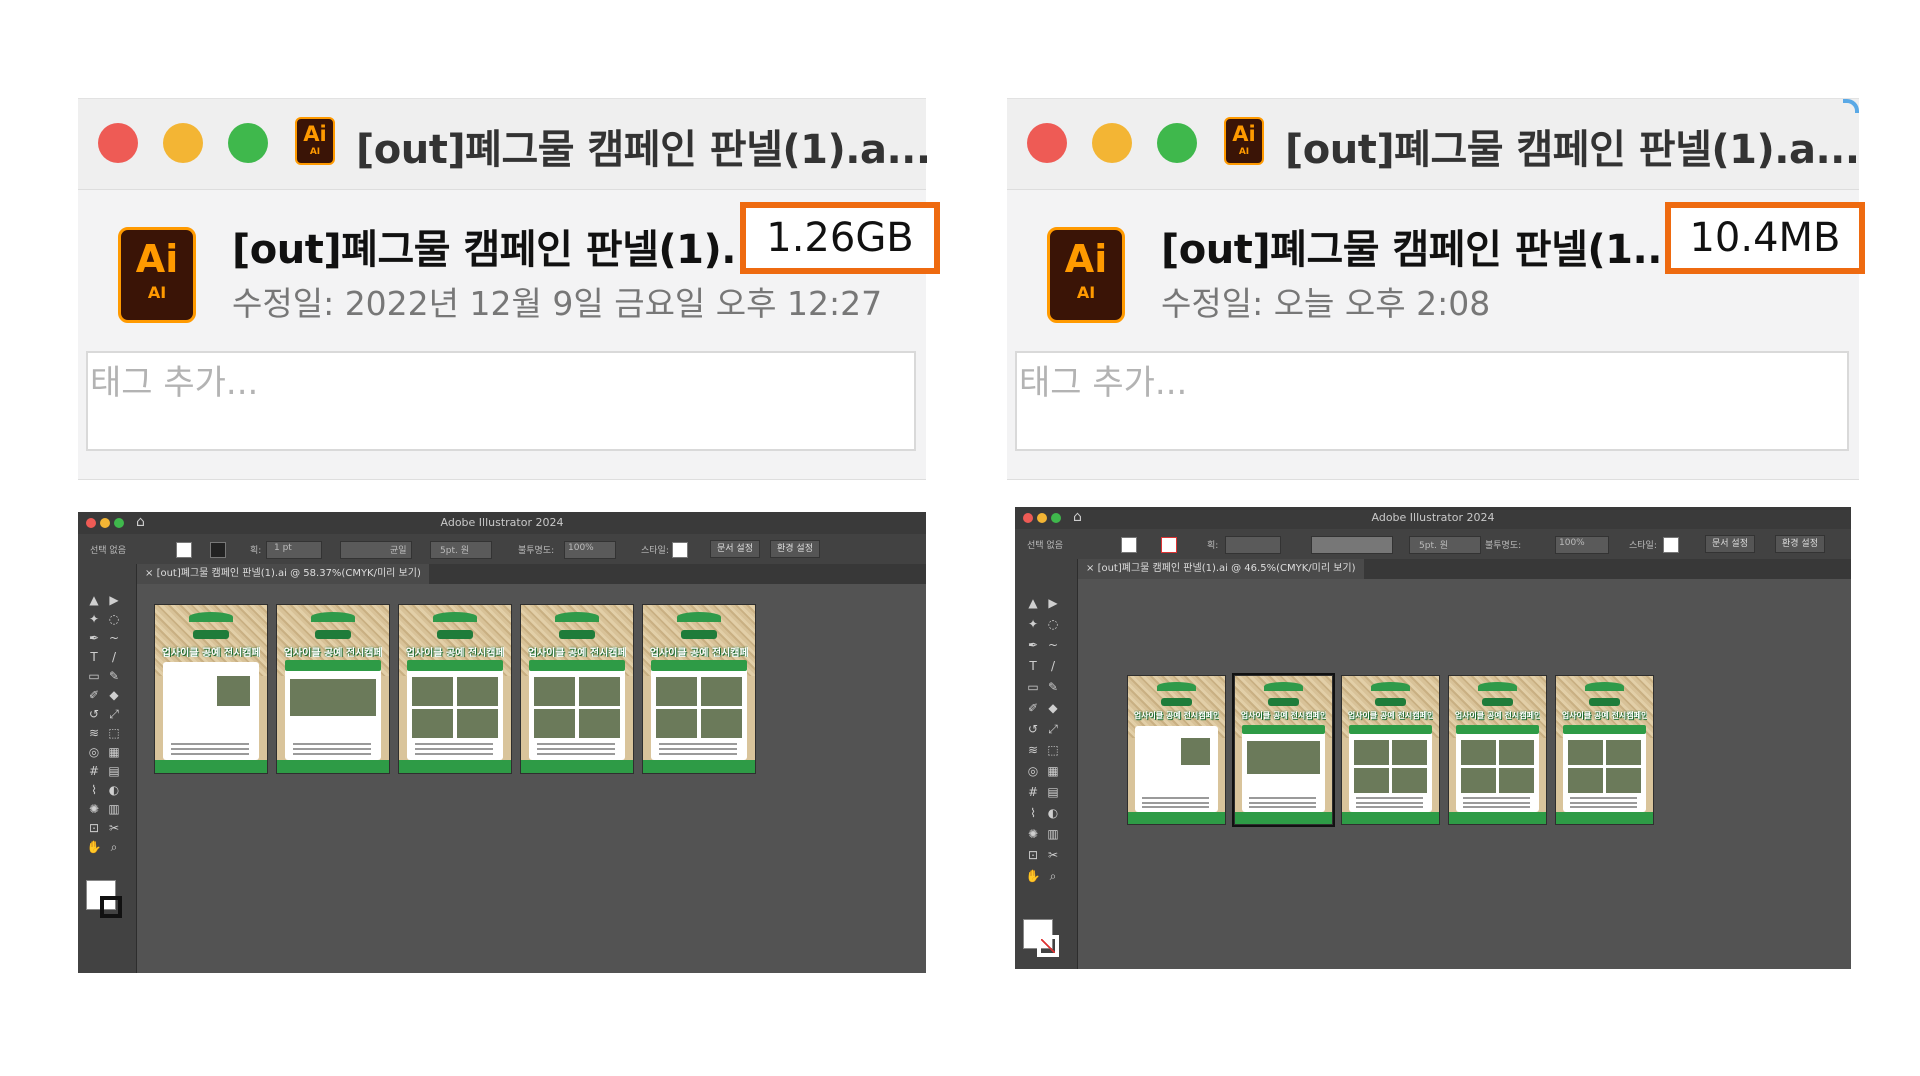 The height and width of the screenshot is (1076, 1920). Describe the element at coordinates (218, 550) in the screenshot. I see `stroke-swatch` at that location.